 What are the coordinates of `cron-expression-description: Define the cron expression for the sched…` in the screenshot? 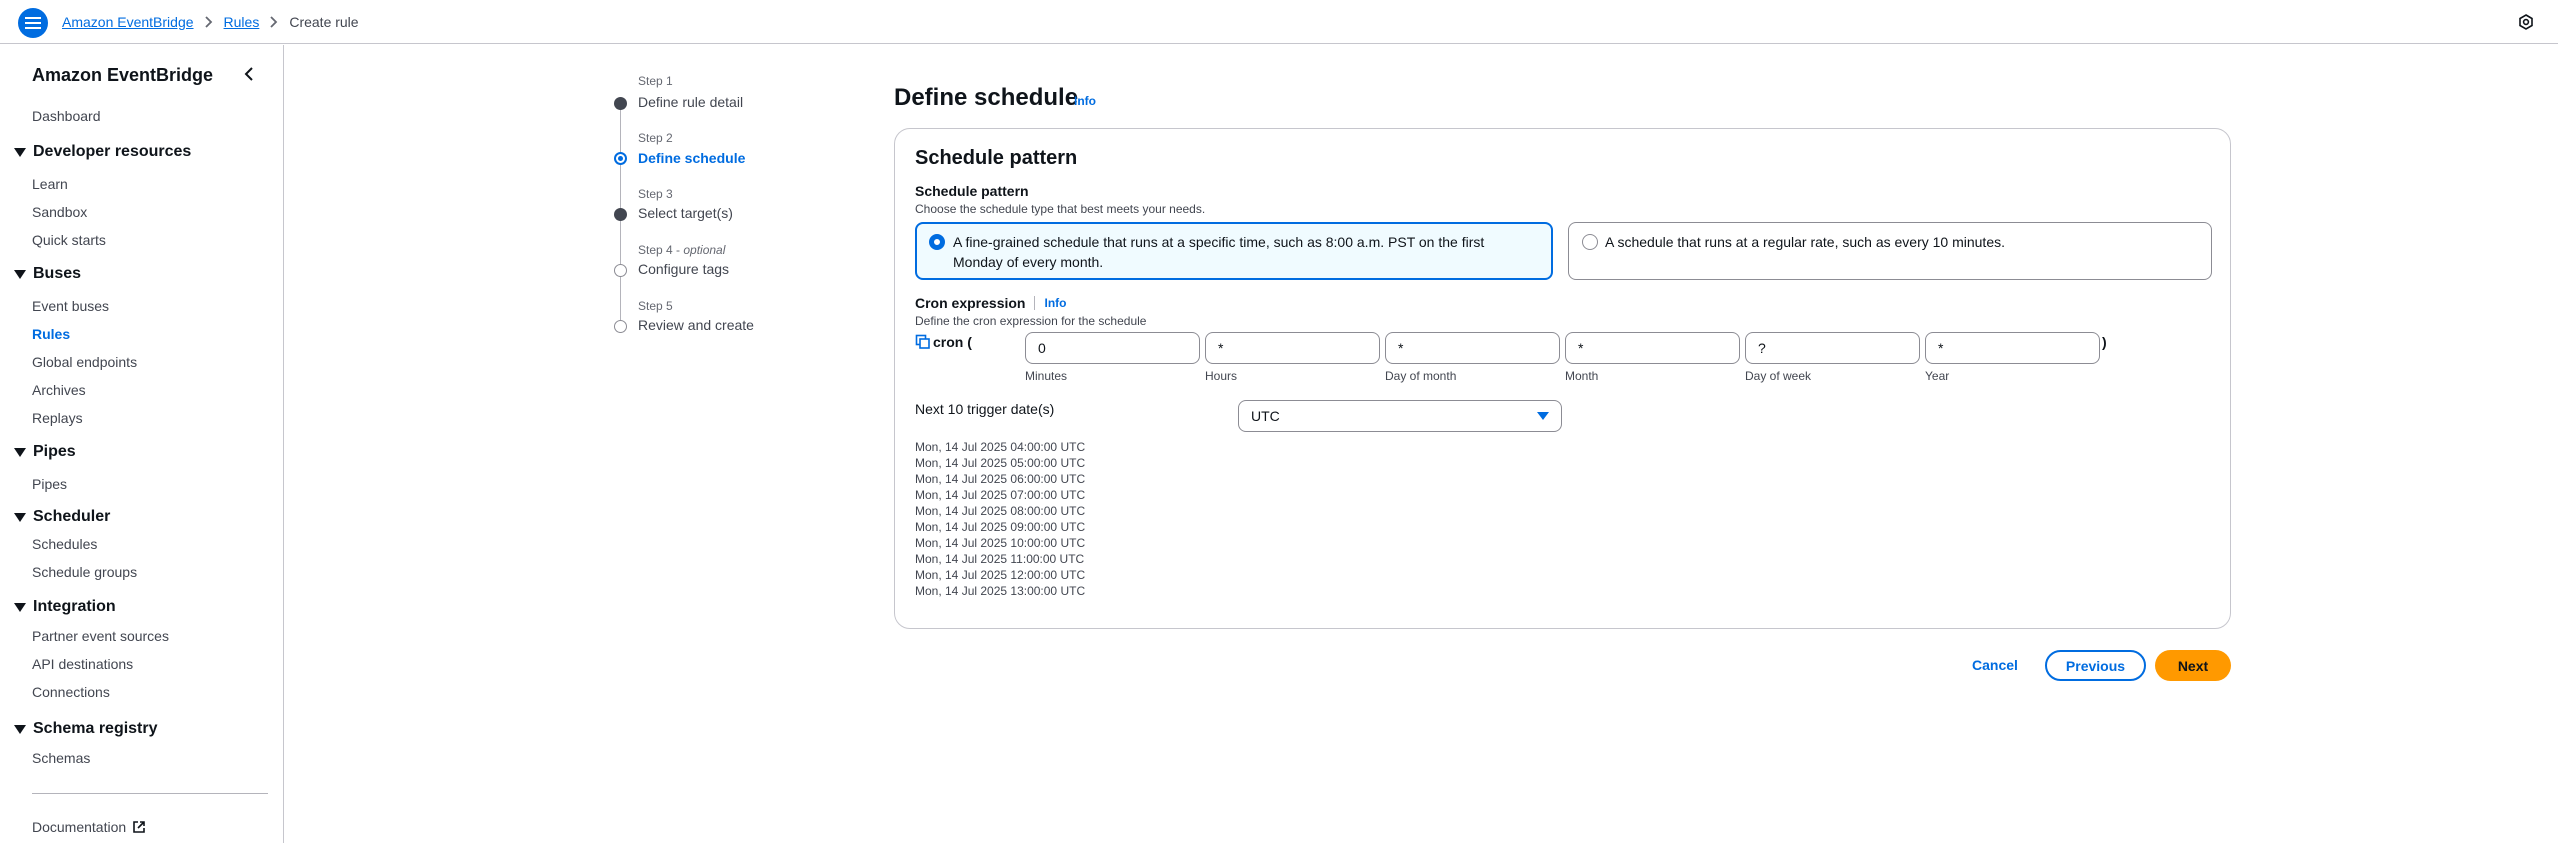 It's located at (1031, 321).